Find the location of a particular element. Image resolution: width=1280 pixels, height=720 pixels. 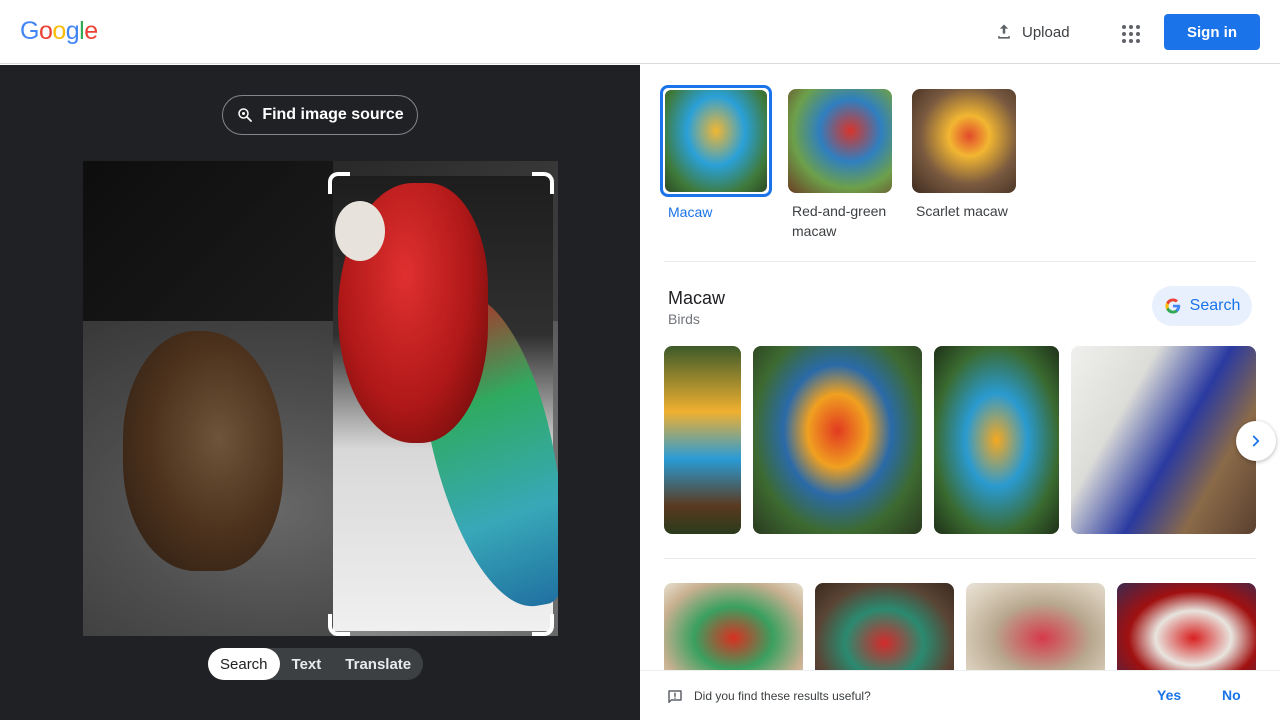

upload-label: Upload is located at coordinates (1046, 32).